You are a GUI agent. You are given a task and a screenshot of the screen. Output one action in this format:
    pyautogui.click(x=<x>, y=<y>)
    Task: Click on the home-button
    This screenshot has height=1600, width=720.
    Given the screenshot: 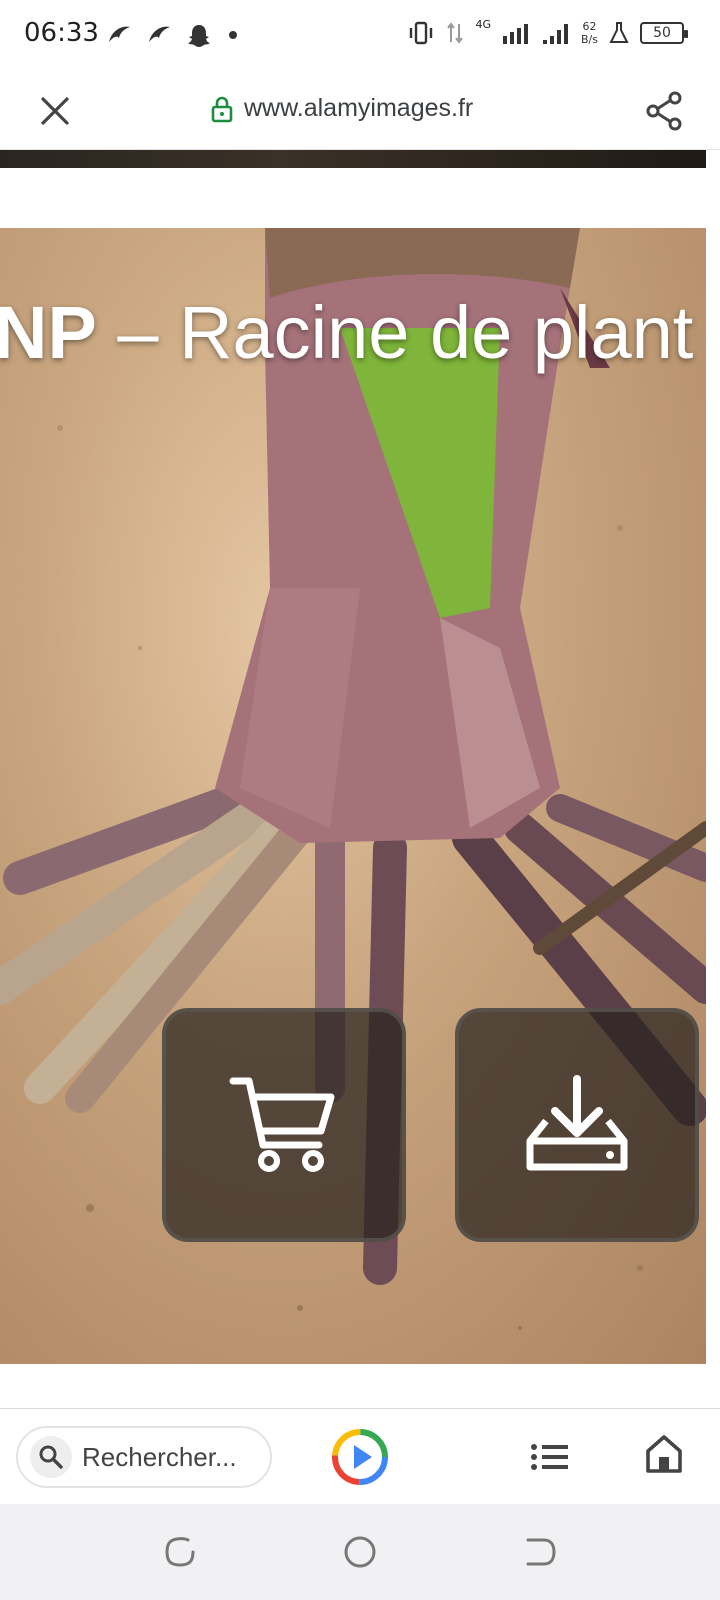 What is the action you would take?
    pyautogui.click(x=664, y=1454)
    